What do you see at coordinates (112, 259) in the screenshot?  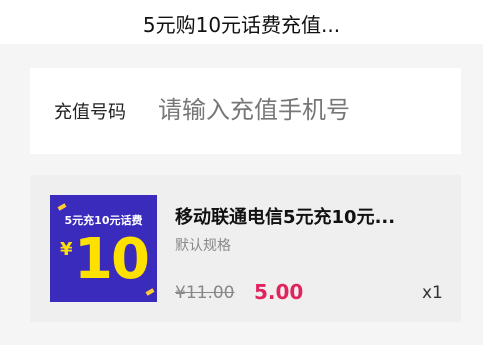 I see `thumbnail-amount: 10` at bounding box center [112, 259].